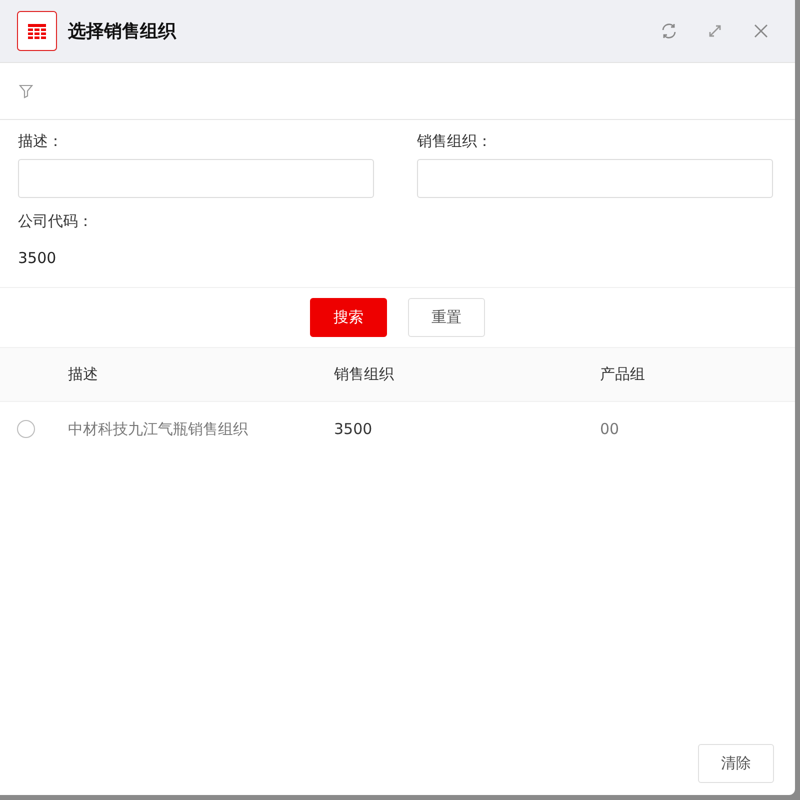 The image size is (800, 800). What do you see at coordinates (26, 429) in the screenshot?
I see `radio-button` at bounding box center [26, 429].